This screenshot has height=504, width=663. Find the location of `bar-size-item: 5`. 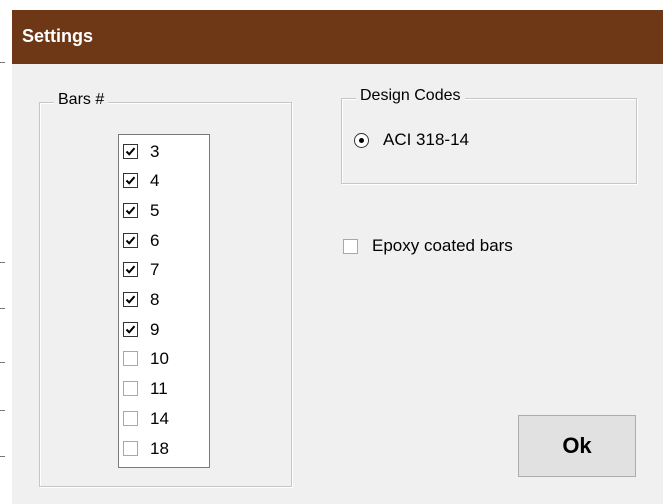

bar-size-item: 5 is located at coordinates (163, 210).